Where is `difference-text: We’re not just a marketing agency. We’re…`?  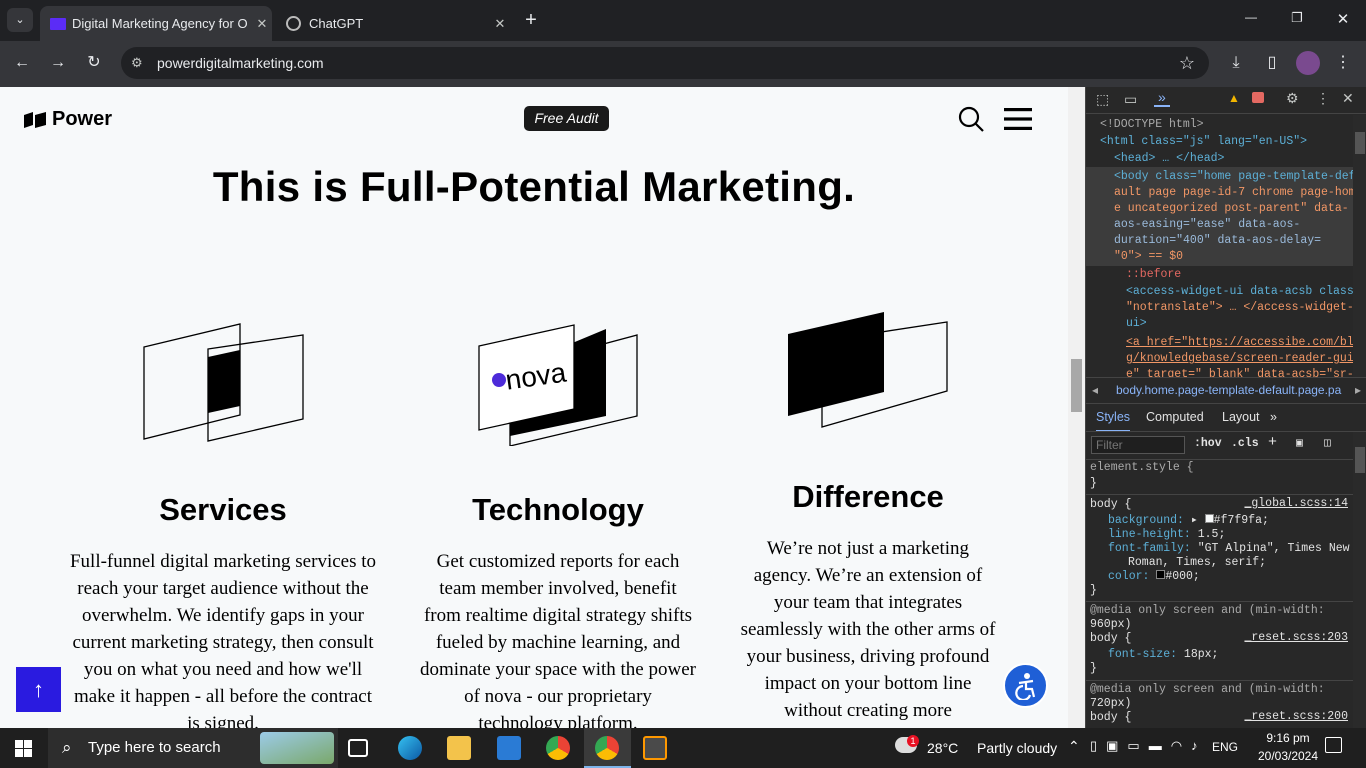
difference-text: We’re not just a marketing agency. We’re… is located at coordinates (868, 629).